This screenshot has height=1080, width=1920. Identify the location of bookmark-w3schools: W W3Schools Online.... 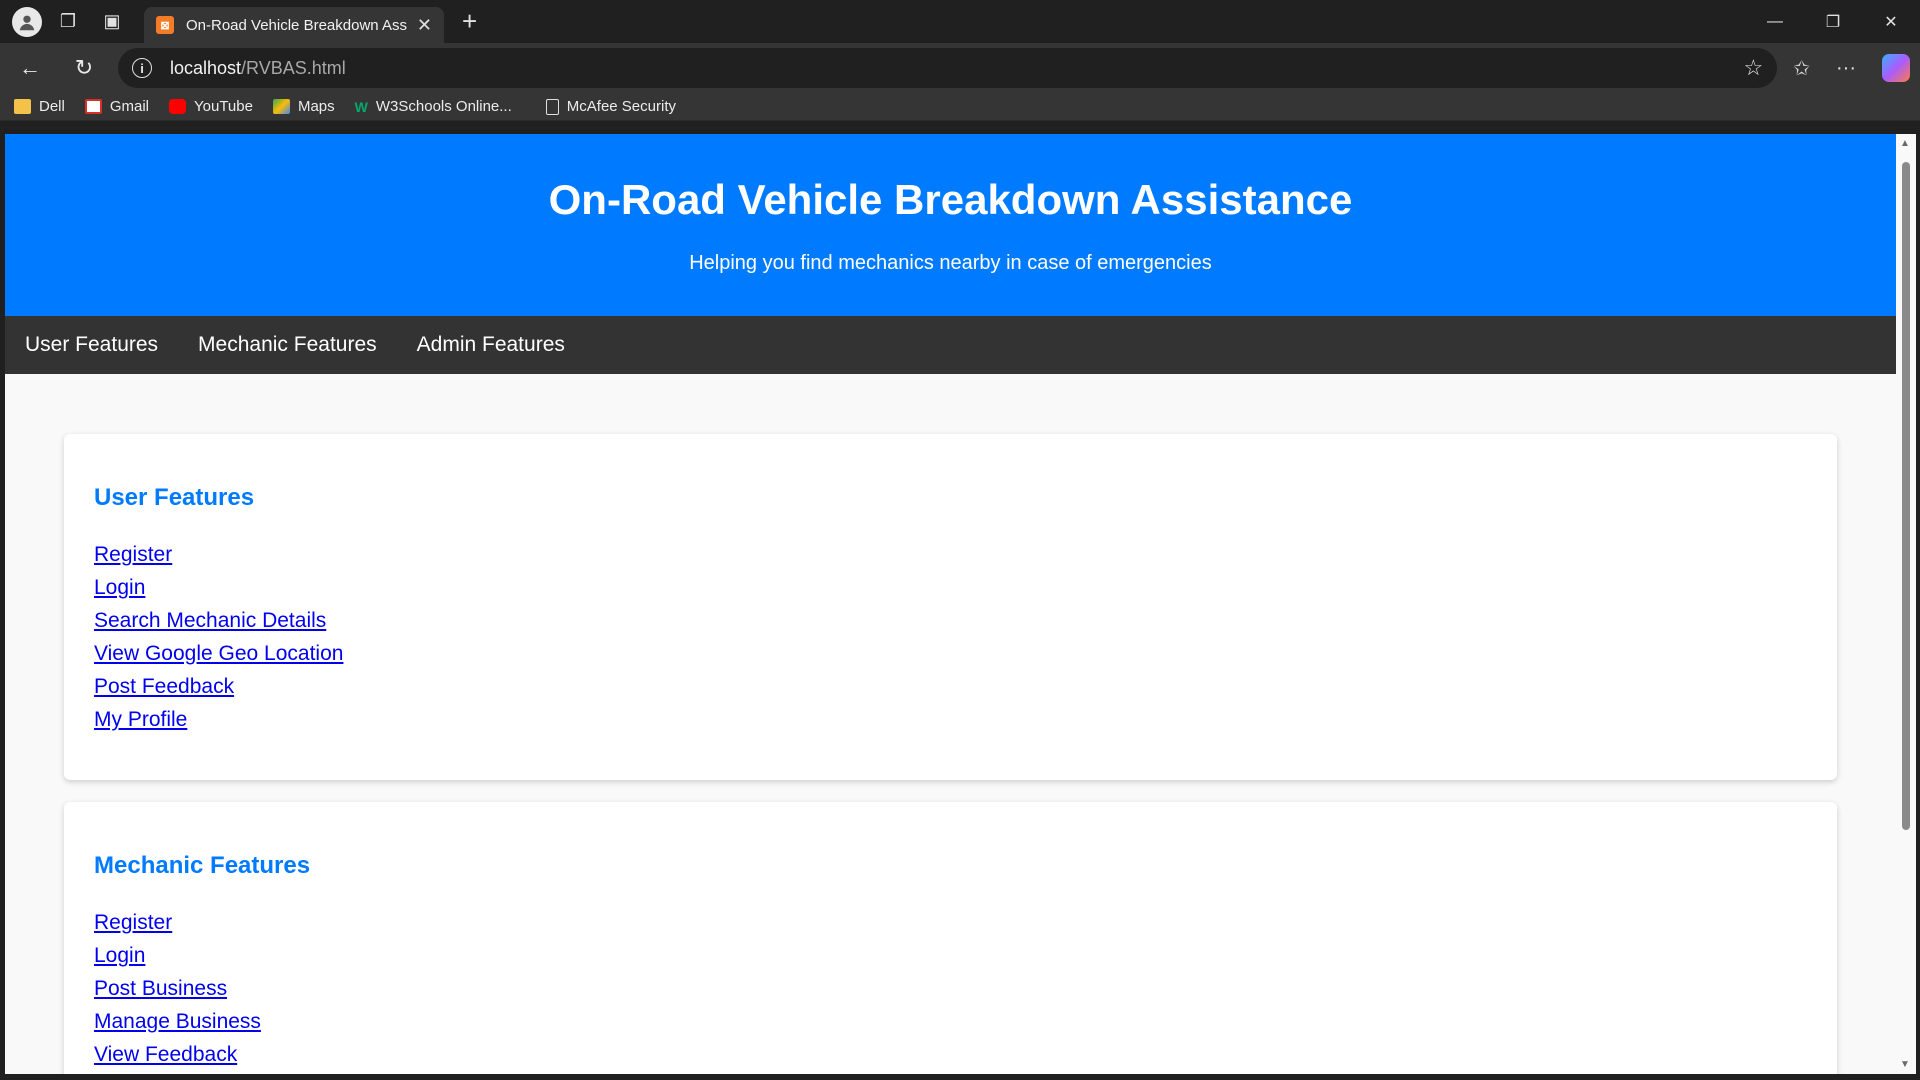
(433, 106).